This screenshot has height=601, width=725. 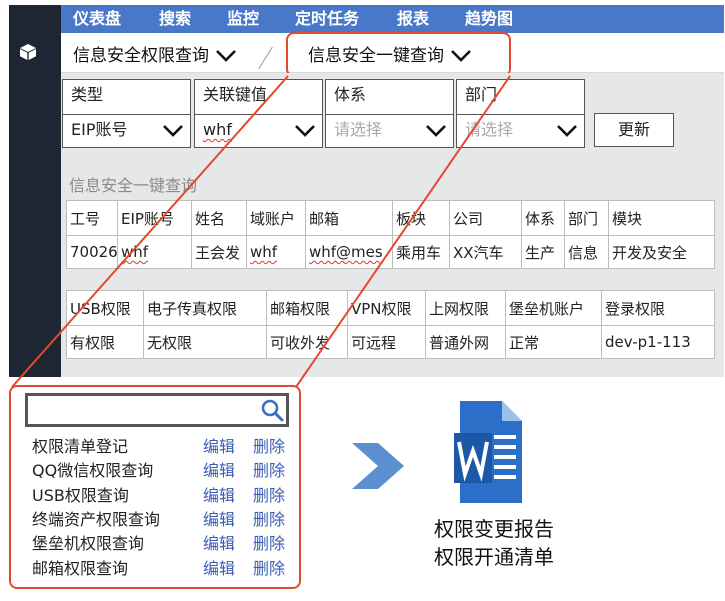 What do you see at coordinates (553, 342) in the screenshot?
I see `table-cell: 正常` at bounding box center [553, 342].